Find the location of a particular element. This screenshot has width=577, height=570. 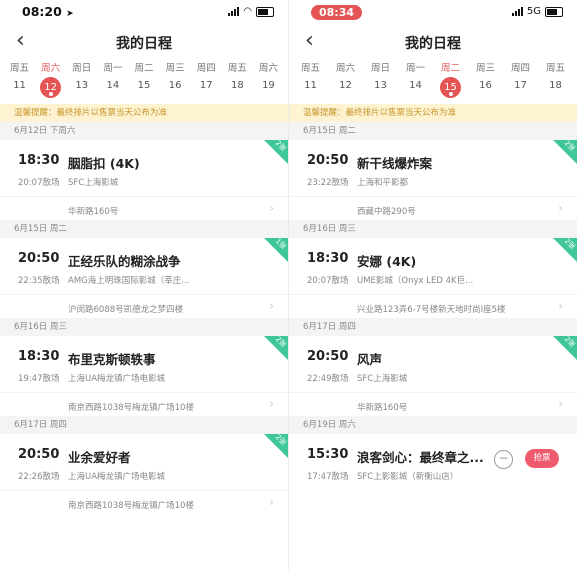

day-selector: 周五 11 周六 12 周日 13 周一 14 周二 15 周三 16 周四 17 周五 18 is located at coordinates (433, 79).